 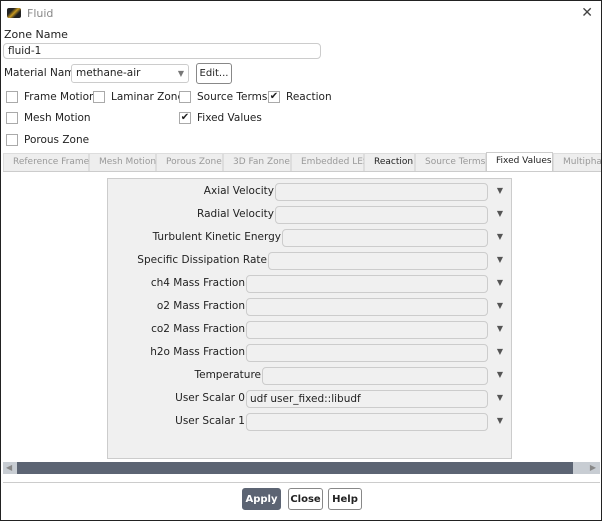 What do you see at coordinates (309, 97) in the screenshot?
I see `checkbox-label: Reaction` at bounding box center [309, 97].